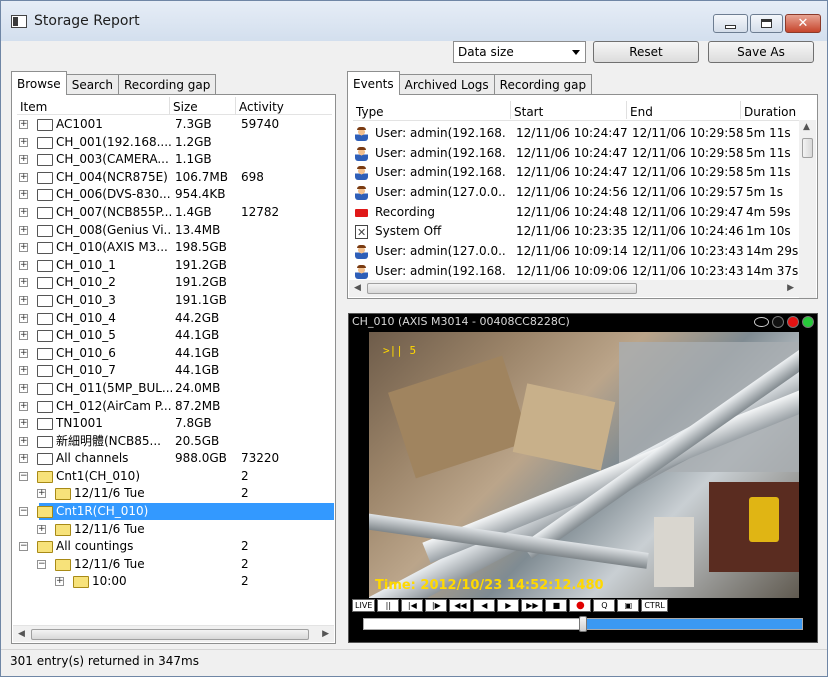 The width and height of the screenshot is (828, 677). I want to click on ctrl-button: CTRL, so click(654, 605).